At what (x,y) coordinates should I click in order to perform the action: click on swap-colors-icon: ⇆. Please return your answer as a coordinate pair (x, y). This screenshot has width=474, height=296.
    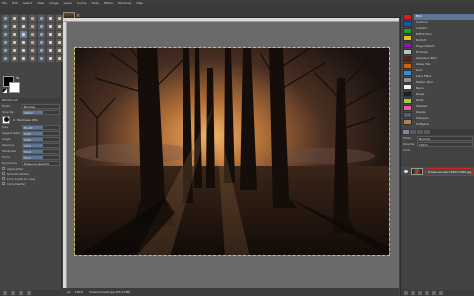
    Looking at the image, I should click on (17, 77).